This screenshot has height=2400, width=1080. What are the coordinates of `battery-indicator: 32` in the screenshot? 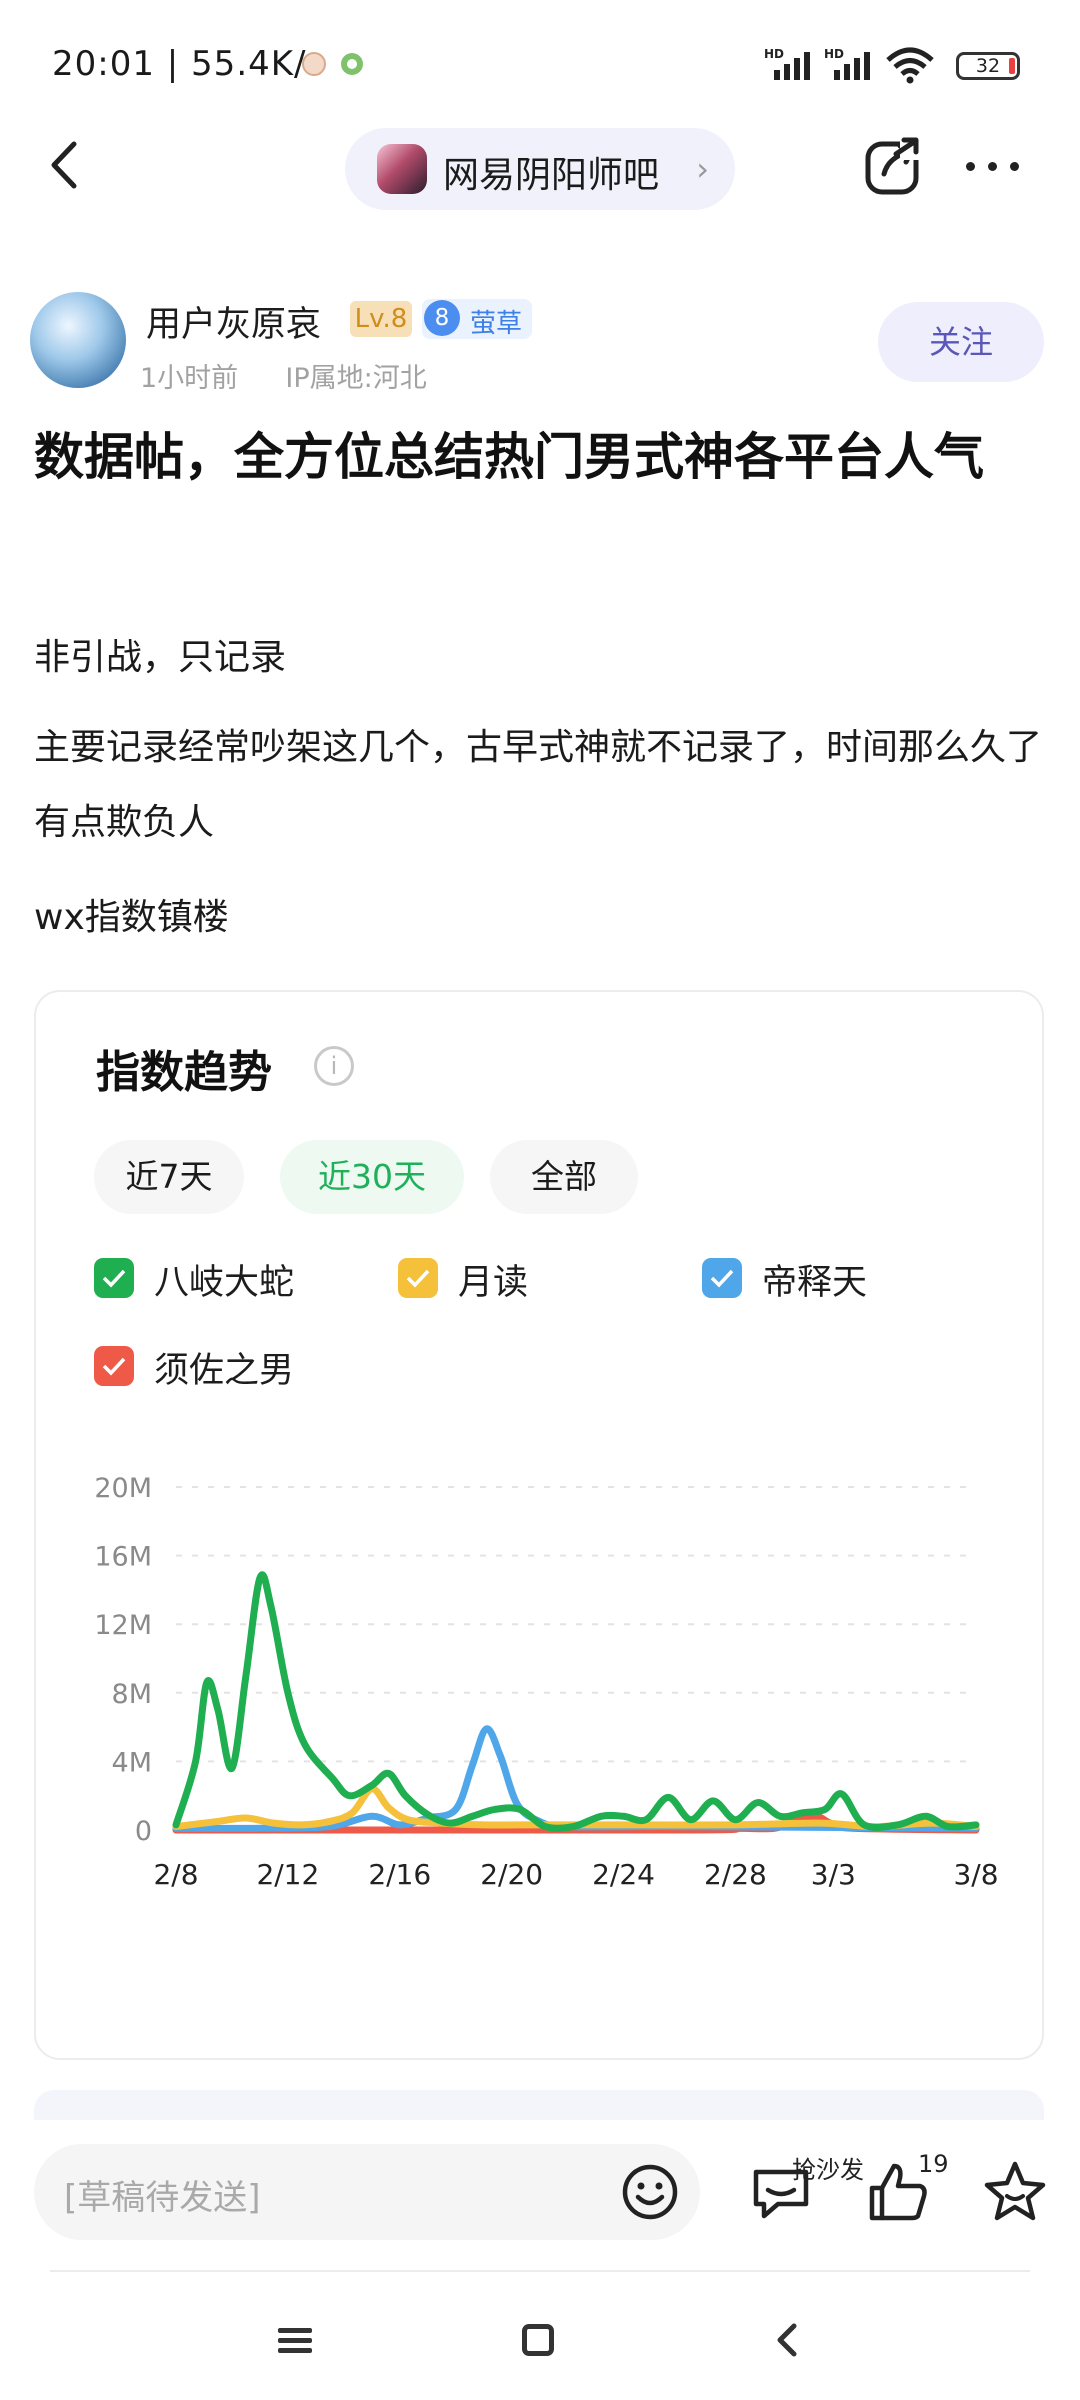 It's located at (988, 66).